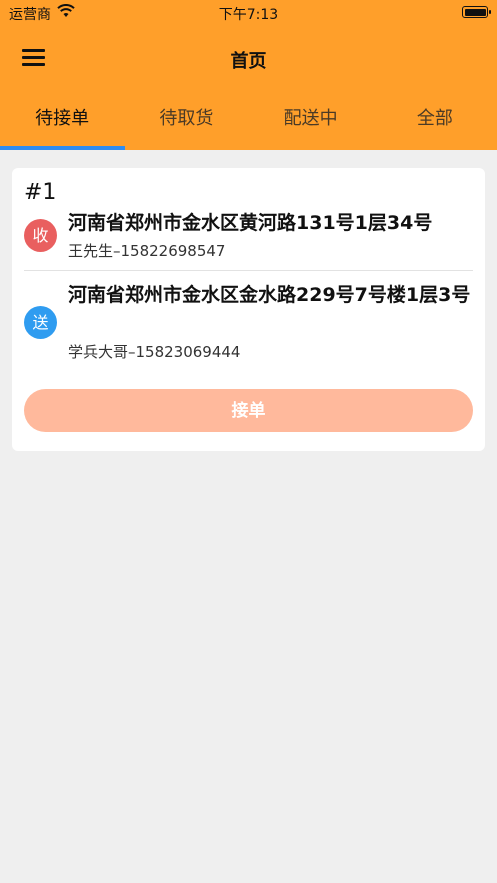 Image resolution: width=497 pixels, height=883 pixels. Describe the element at coordinates (186, 125) in the screenshot. I see `tab-pending-pickup: 待取货` at that location.